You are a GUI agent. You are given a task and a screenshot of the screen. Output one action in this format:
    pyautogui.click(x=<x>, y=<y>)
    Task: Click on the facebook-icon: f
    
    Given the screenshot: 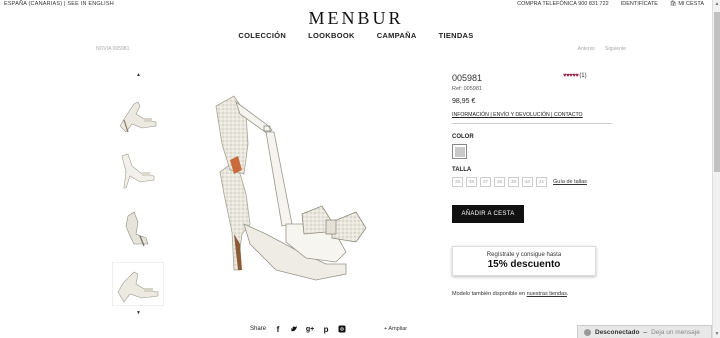 What is the action you would take?
    pyautogui.click(x=278, y=329)
    